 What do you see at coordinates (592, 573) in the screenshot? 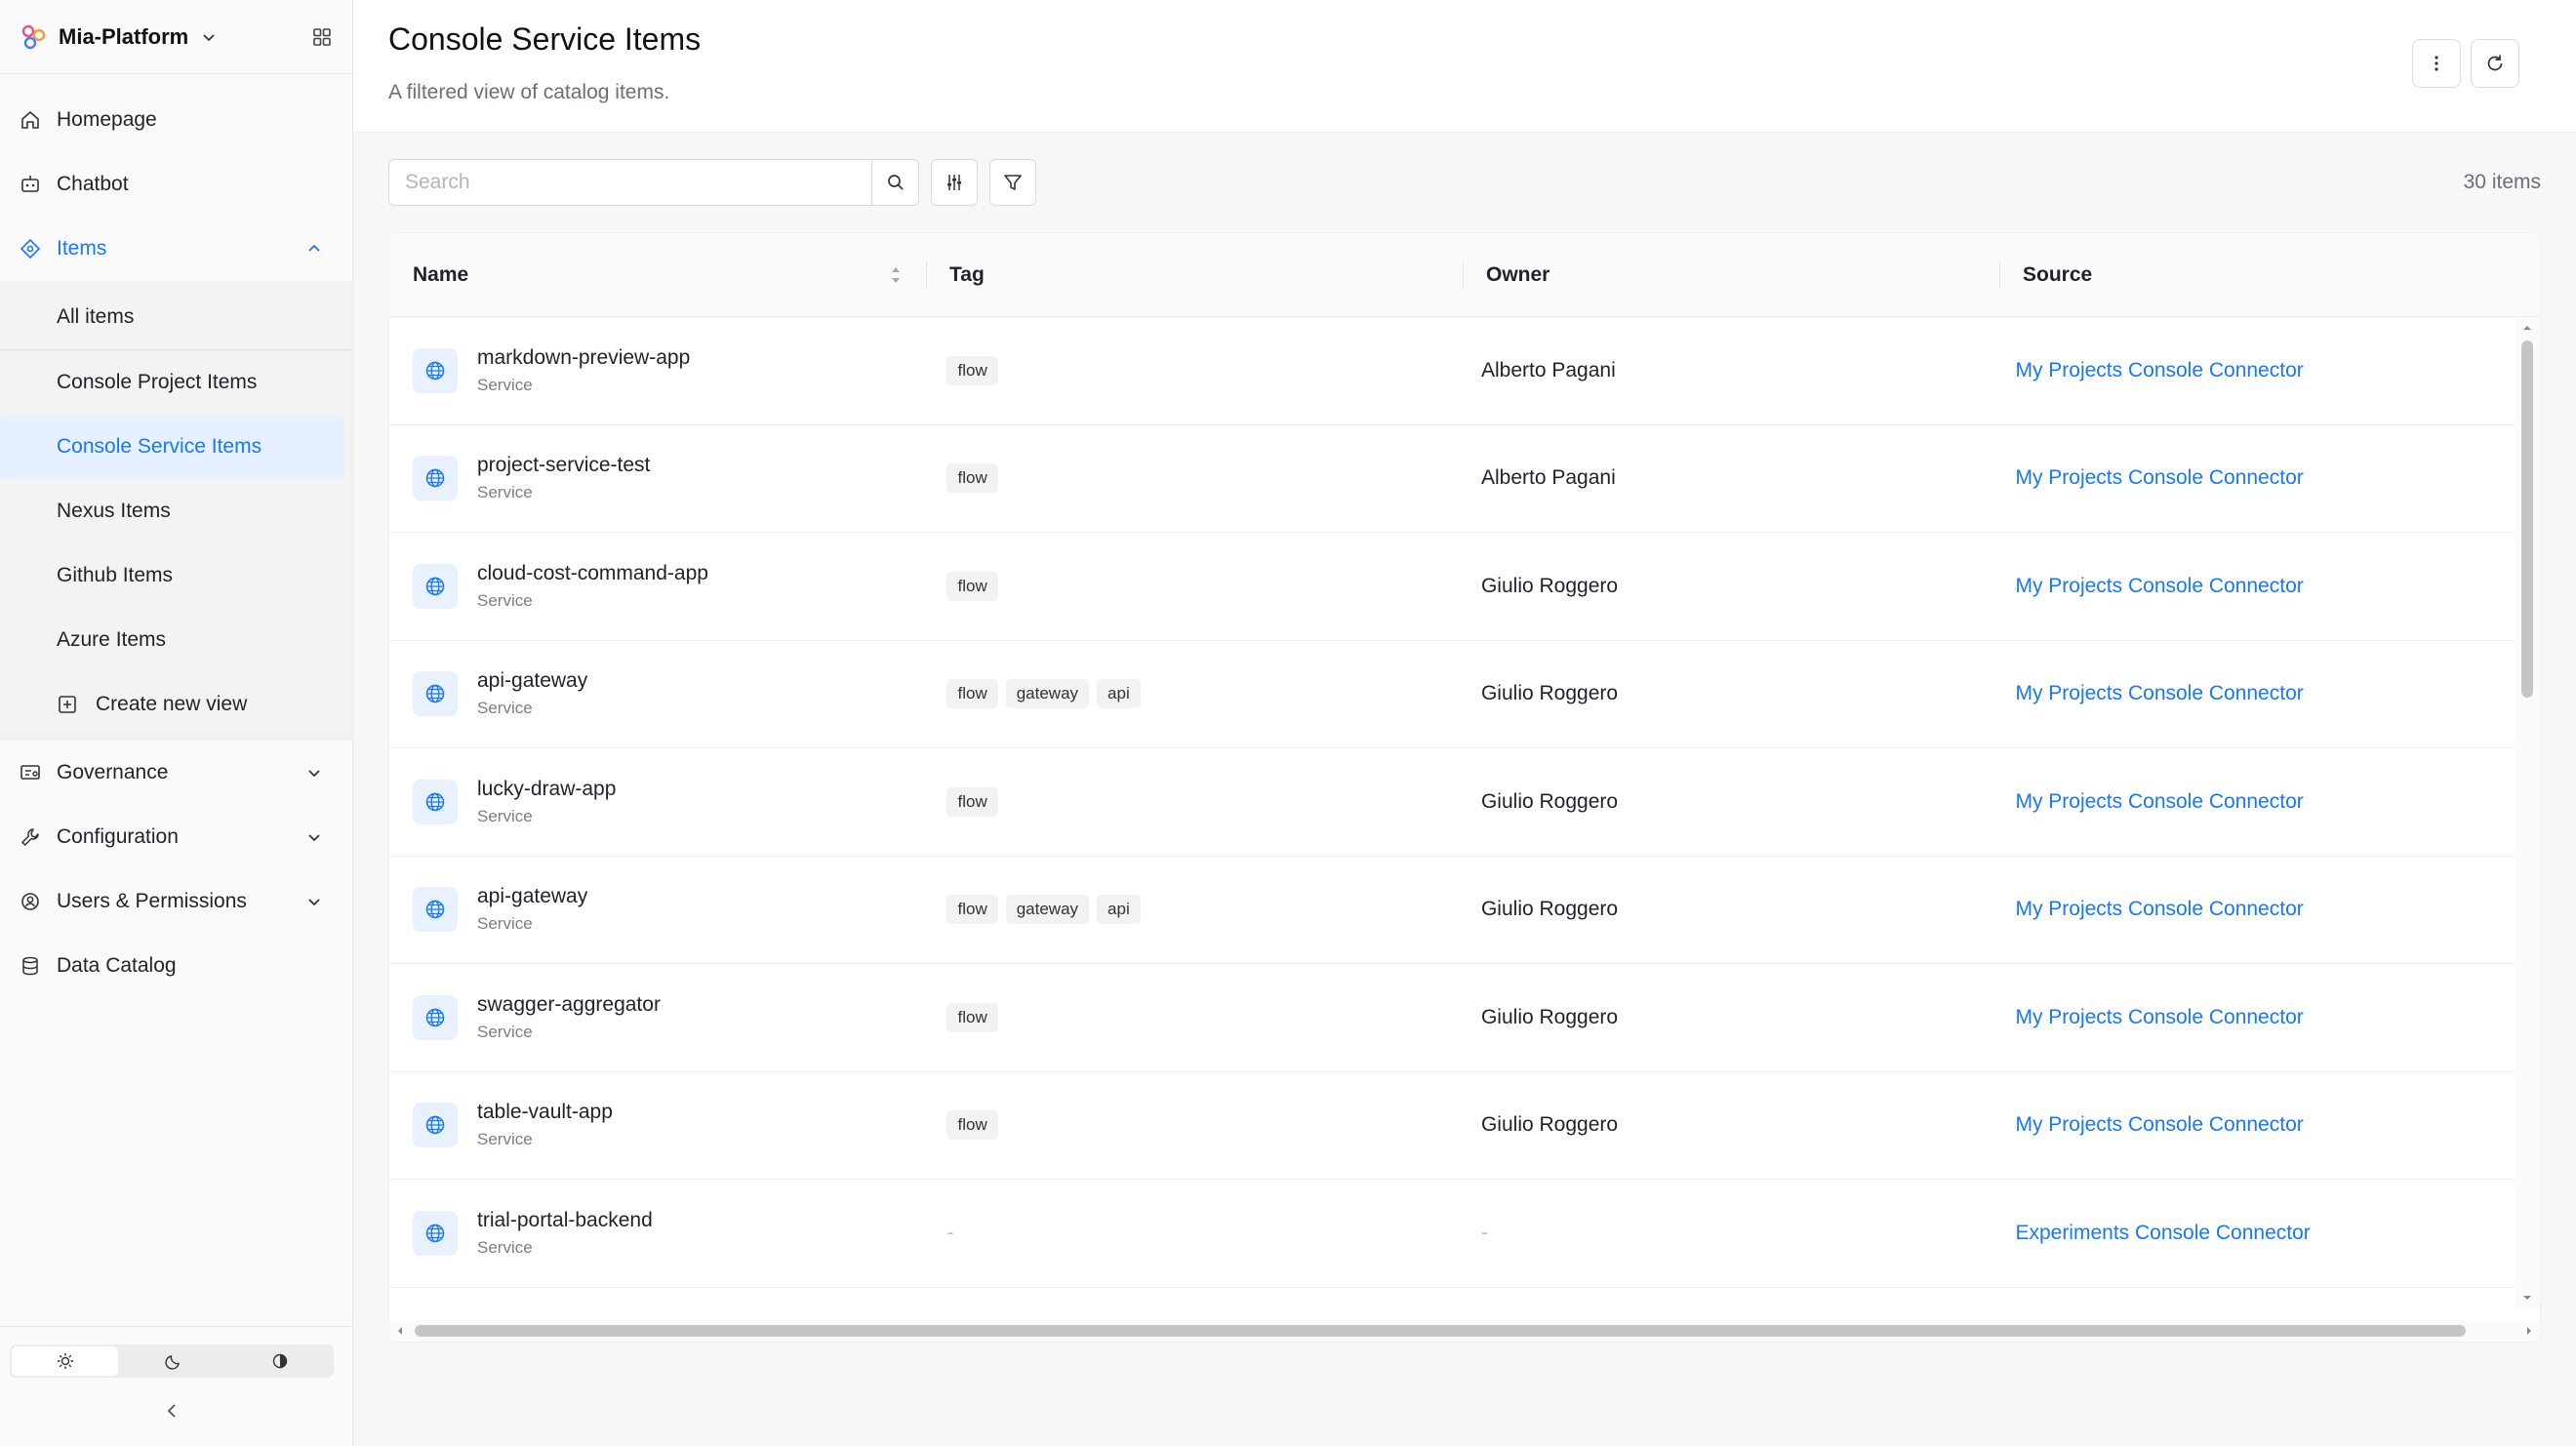
I see `item-name: cloud-cost-command-app` at bounding box center [592, 573].